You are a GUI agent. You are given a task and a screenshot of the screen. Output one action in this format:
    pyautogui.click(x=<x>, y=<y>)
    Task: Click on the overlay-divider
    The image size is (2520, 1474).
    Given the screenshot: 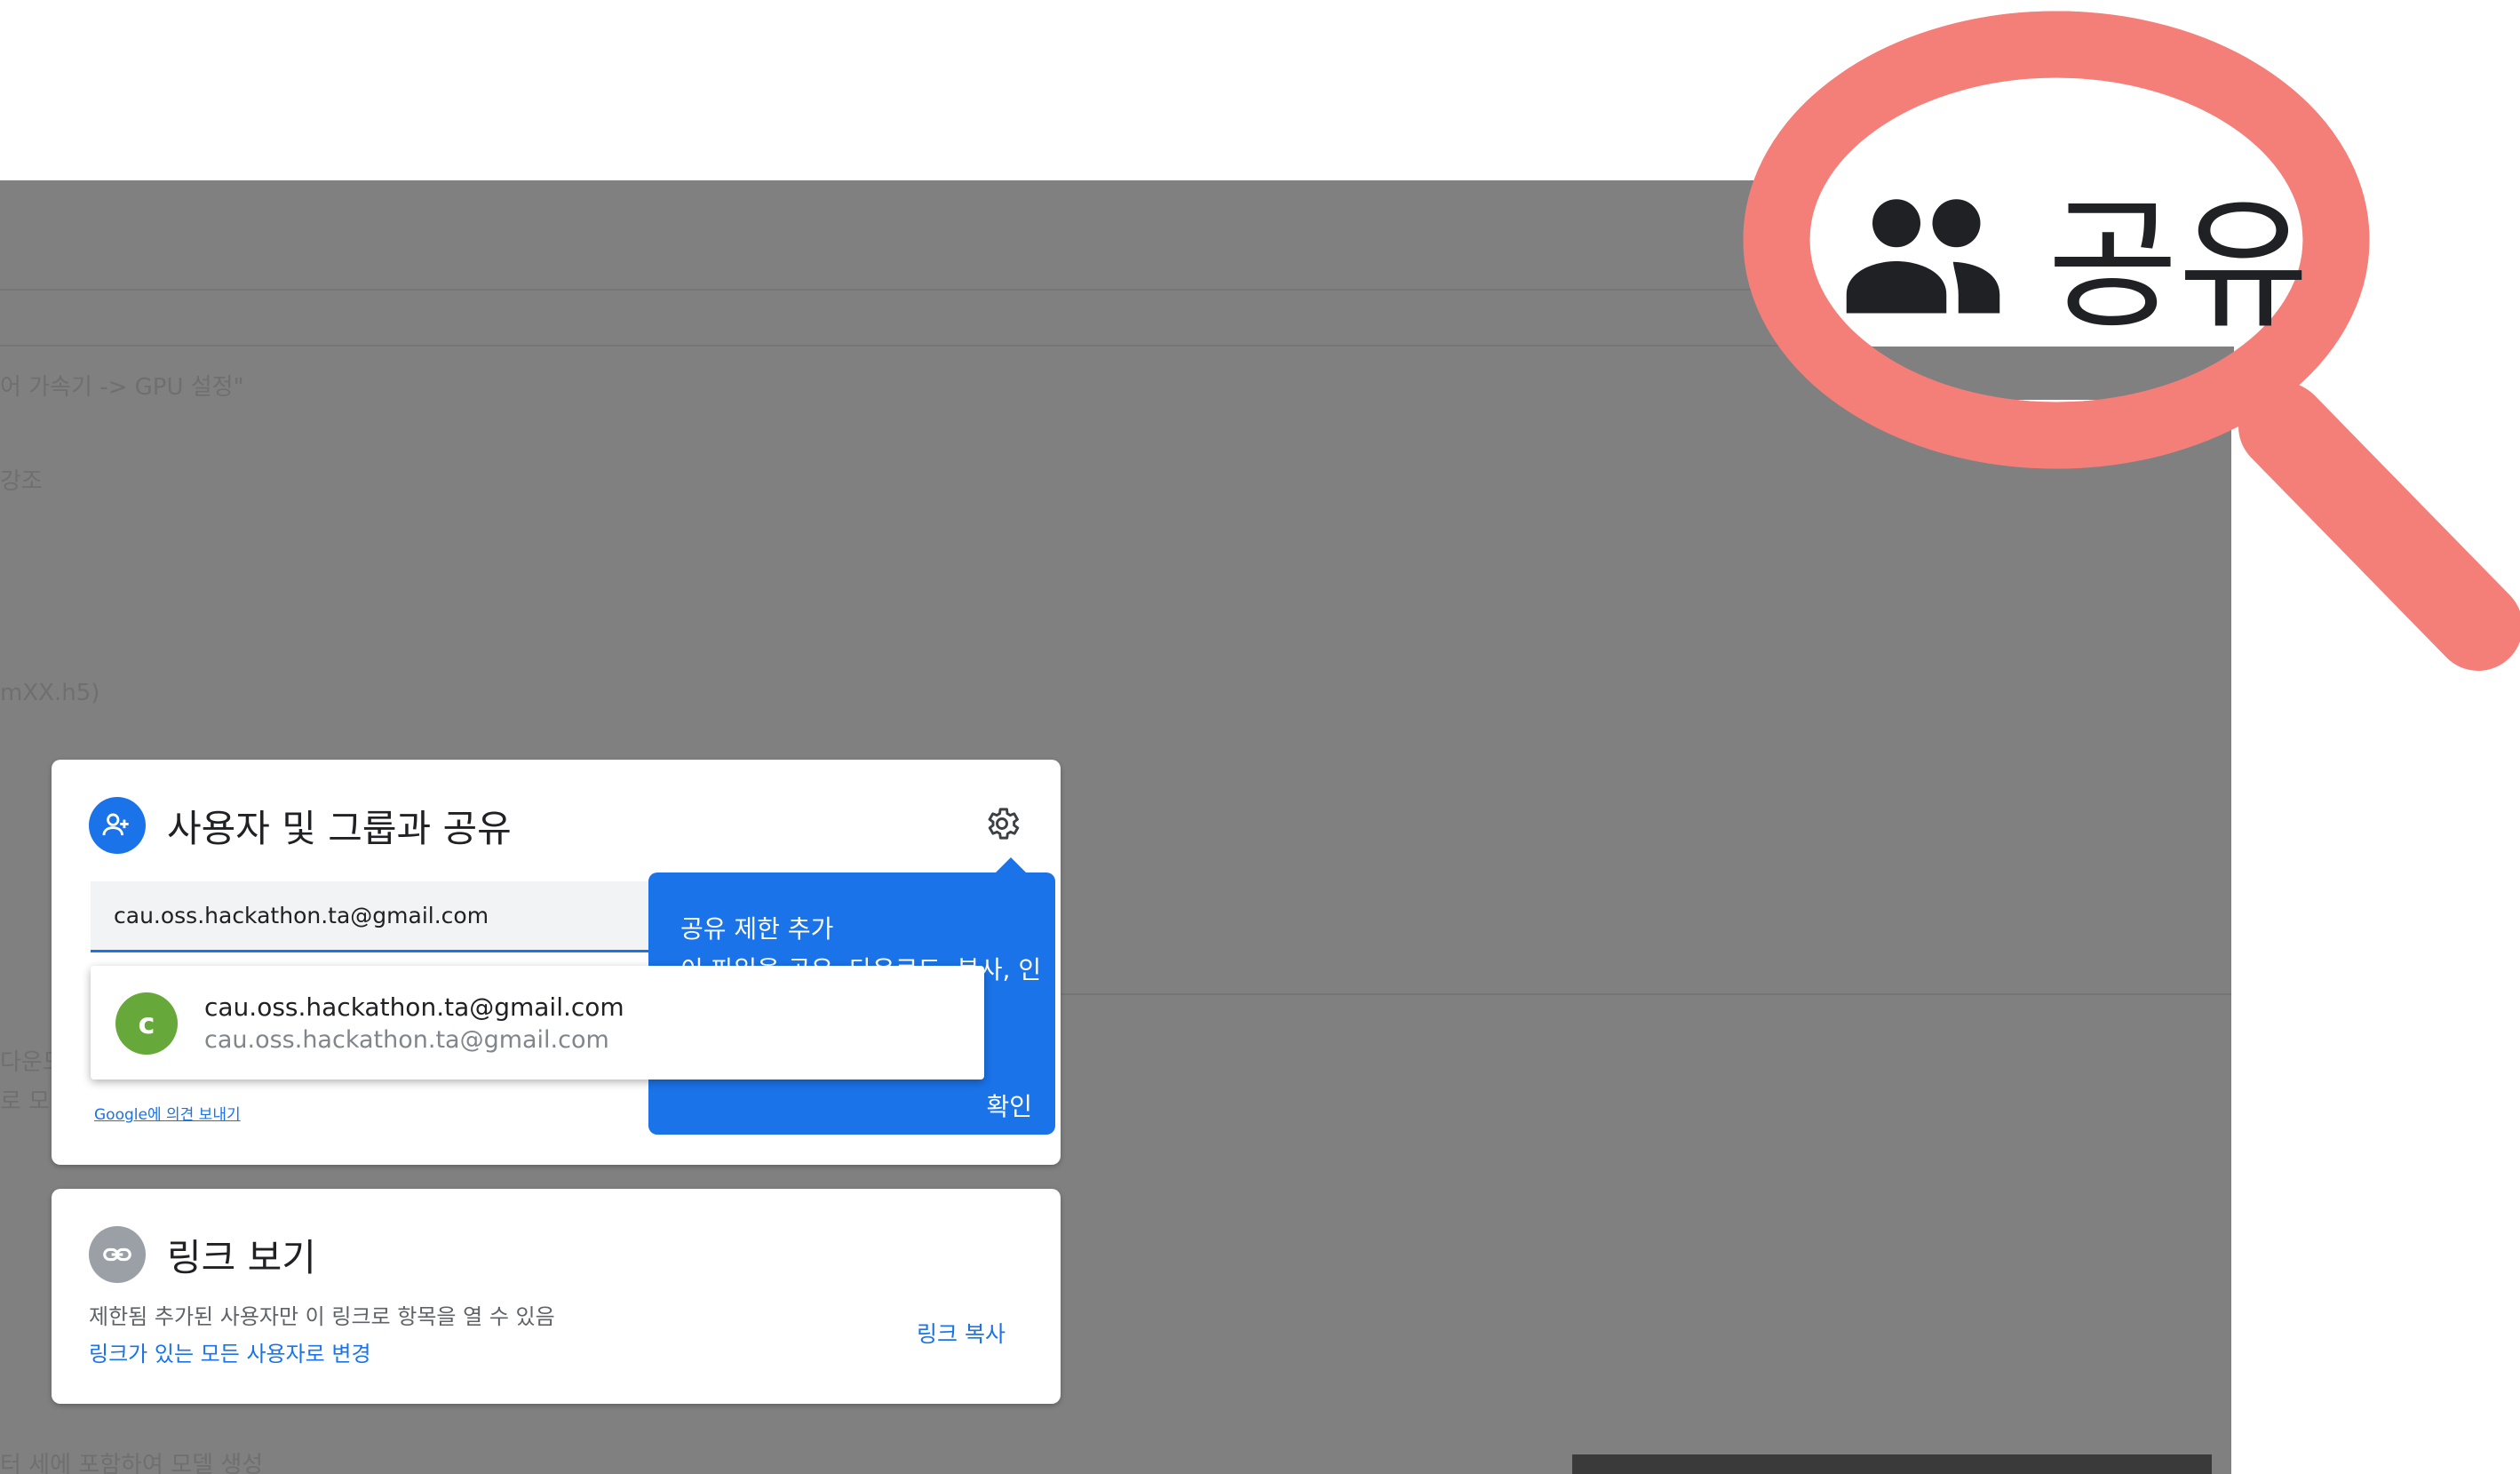 What is the action you would take?
    pyautogui.click(x=1644, y=994)
    